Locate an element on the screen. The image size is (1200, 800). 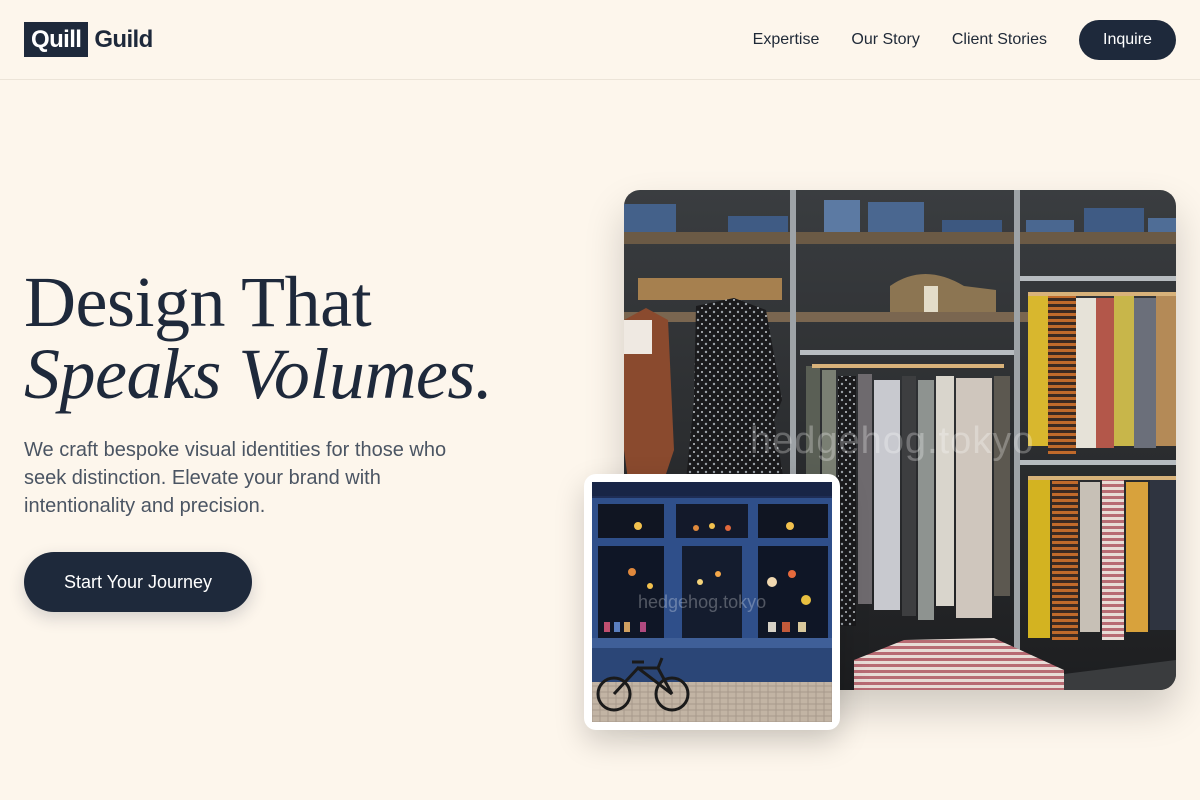
logo: Quill Guild is located at coordinates (88, 39).